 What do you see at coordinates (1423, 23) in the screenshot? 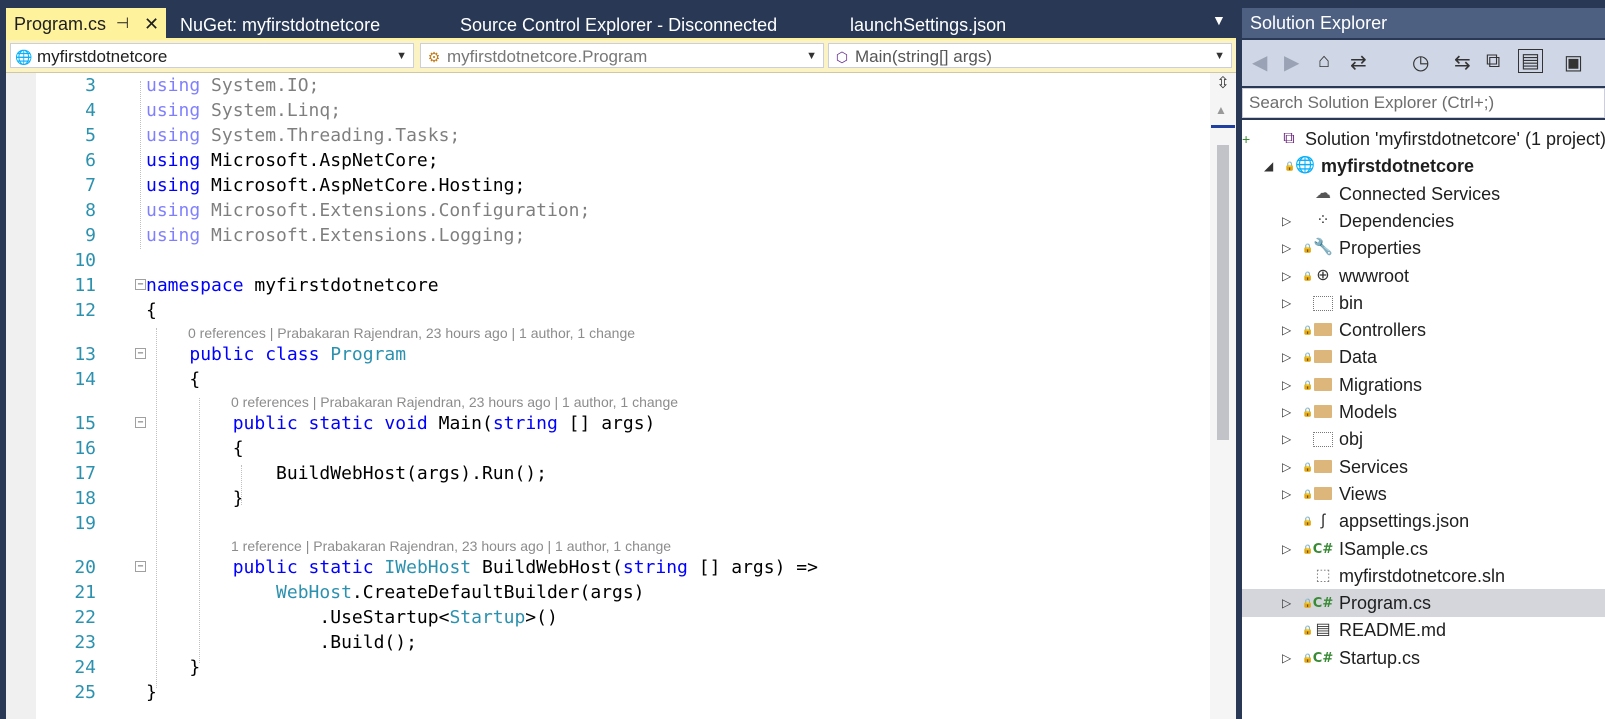
I see `solution-explorer-title: Solution Explorer` at bounding box center [1423, 23].